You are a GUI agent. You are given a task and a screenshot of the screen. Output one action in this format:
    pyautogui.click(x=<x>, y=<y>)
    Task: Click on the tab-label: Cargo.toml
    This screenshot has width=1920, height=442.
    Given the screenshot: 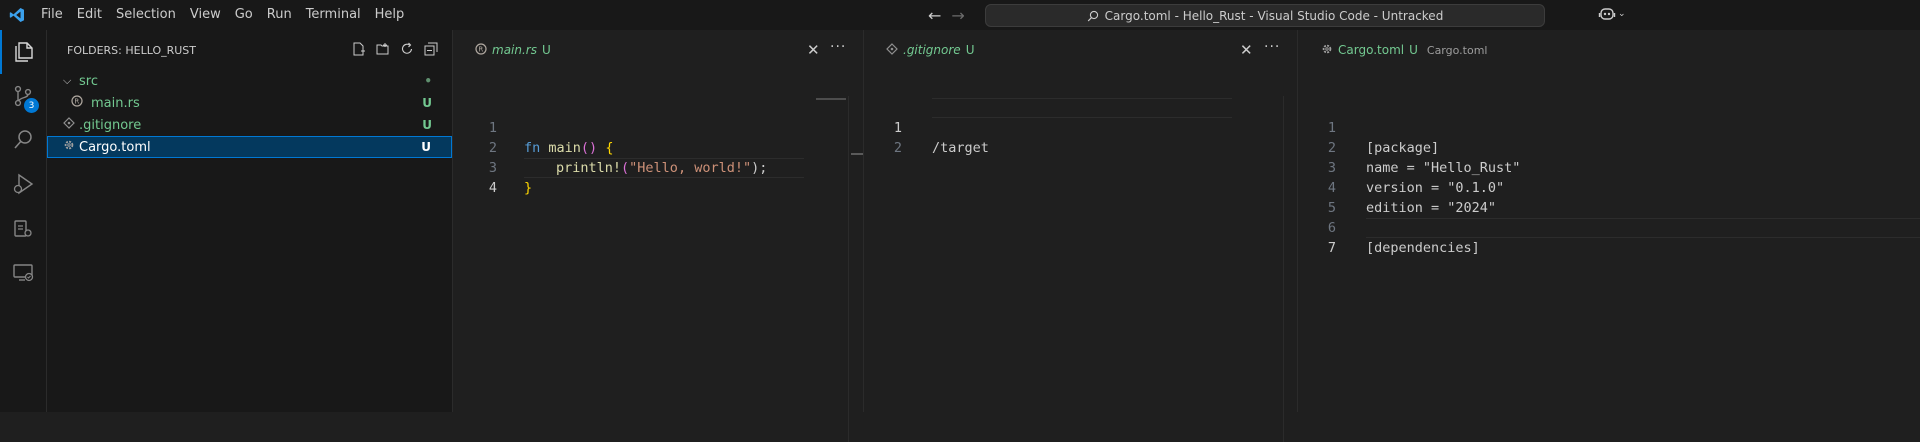 What is the action you would take?
    pyautogui.click(x=1371, y=50)
    